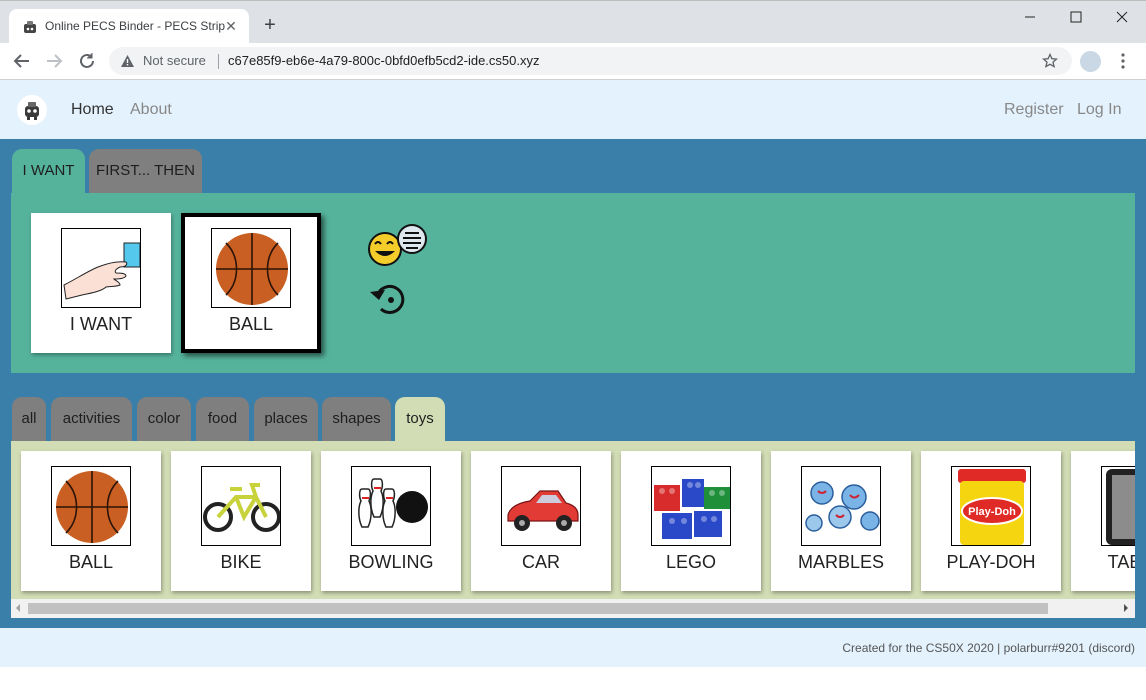 This screenshot has width=1146, height=700. I want to click on reload-icon, so click(87, 61).